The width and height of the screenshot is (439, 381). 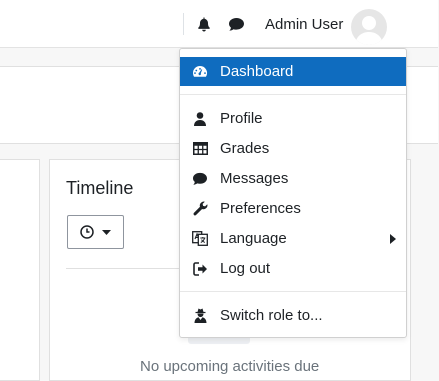 I want to click on menu-item-language: Language, so click(x=293, y=238).